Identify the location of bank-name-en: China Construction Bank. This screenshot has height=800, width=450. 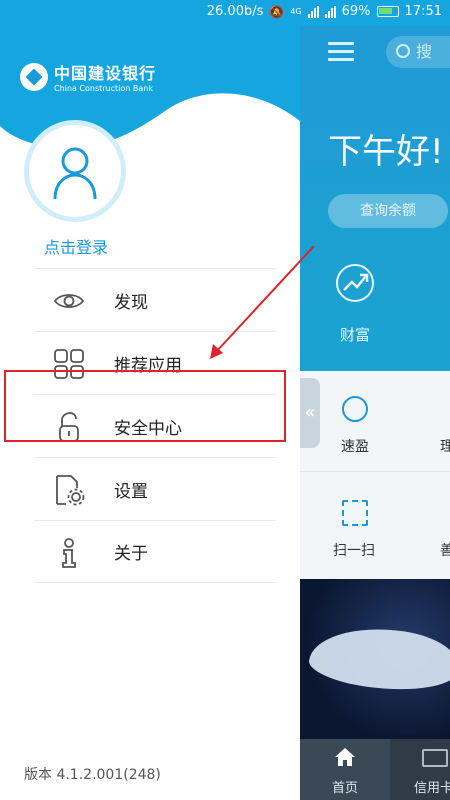
(103, 88).